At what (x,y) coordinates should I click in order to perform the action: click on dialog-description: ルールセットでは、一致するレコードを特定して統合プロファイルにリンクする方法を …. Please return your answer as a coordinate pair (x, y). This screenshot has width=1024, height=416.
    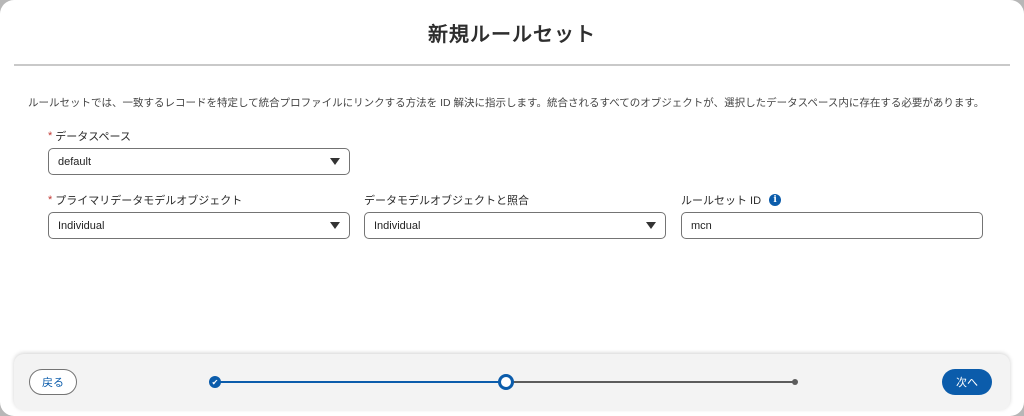
    Looking at the image, I should click on (506, 103).